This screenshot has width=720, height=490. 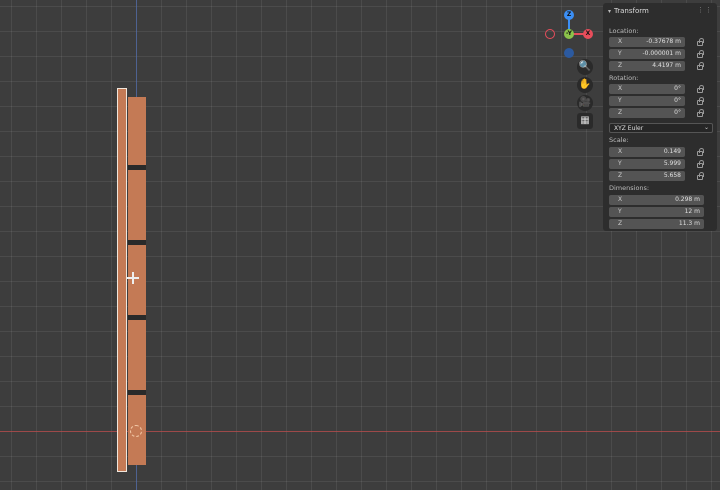 What do you see at coordinates (624, 78) in the screenshot?
I see `rotation-label: Rotation:` at bounding box center [624, 78].